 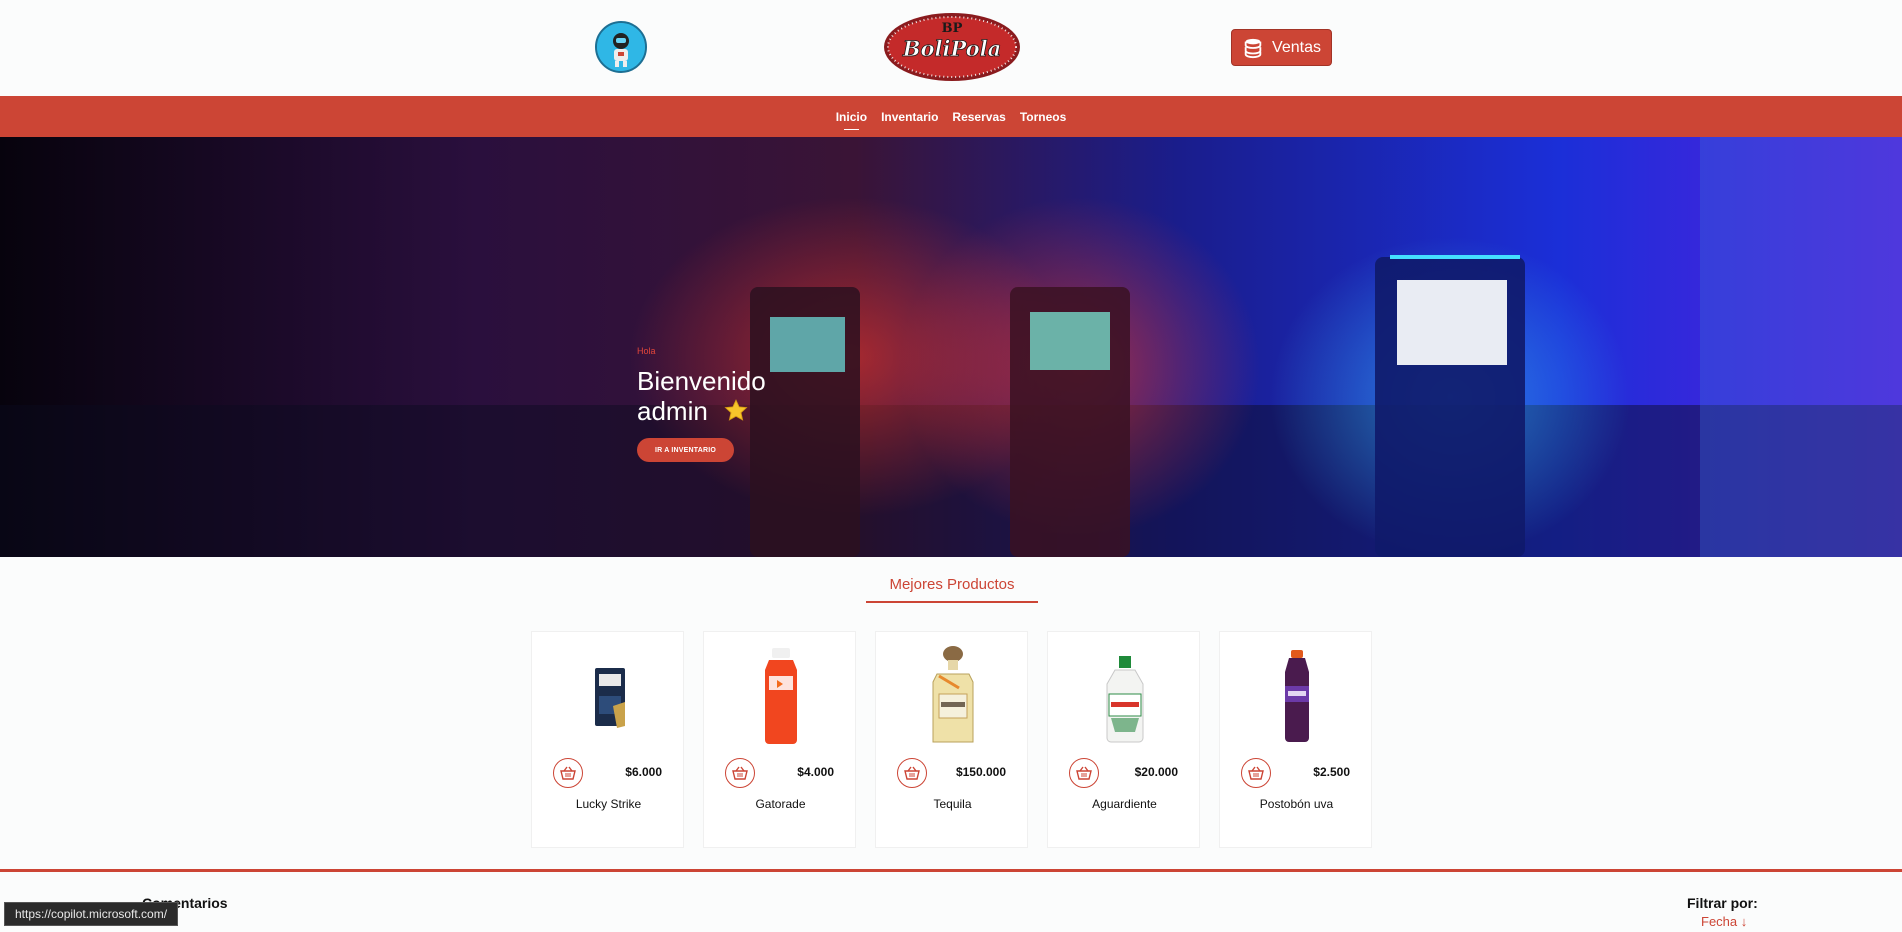 What do you see at coordinates (1124, 804) in the screenshot?
I see `product-name: Aguardiente` at bounding box center [1124, 804].